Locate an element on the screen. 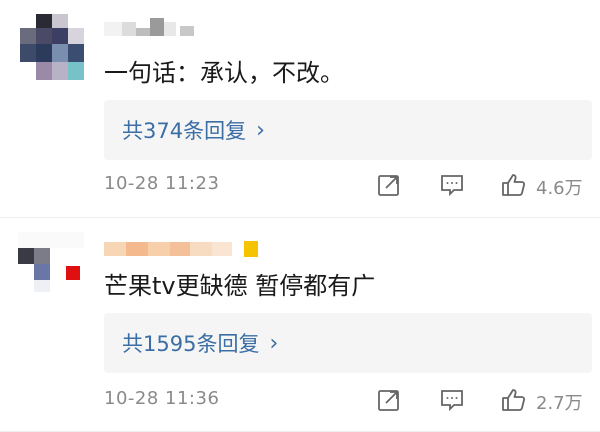 Image resolution: width=600 pixels, height=432 pixels. comment-meta: 10-28 11:36 2.7万 is located at coordinates (348, 400).